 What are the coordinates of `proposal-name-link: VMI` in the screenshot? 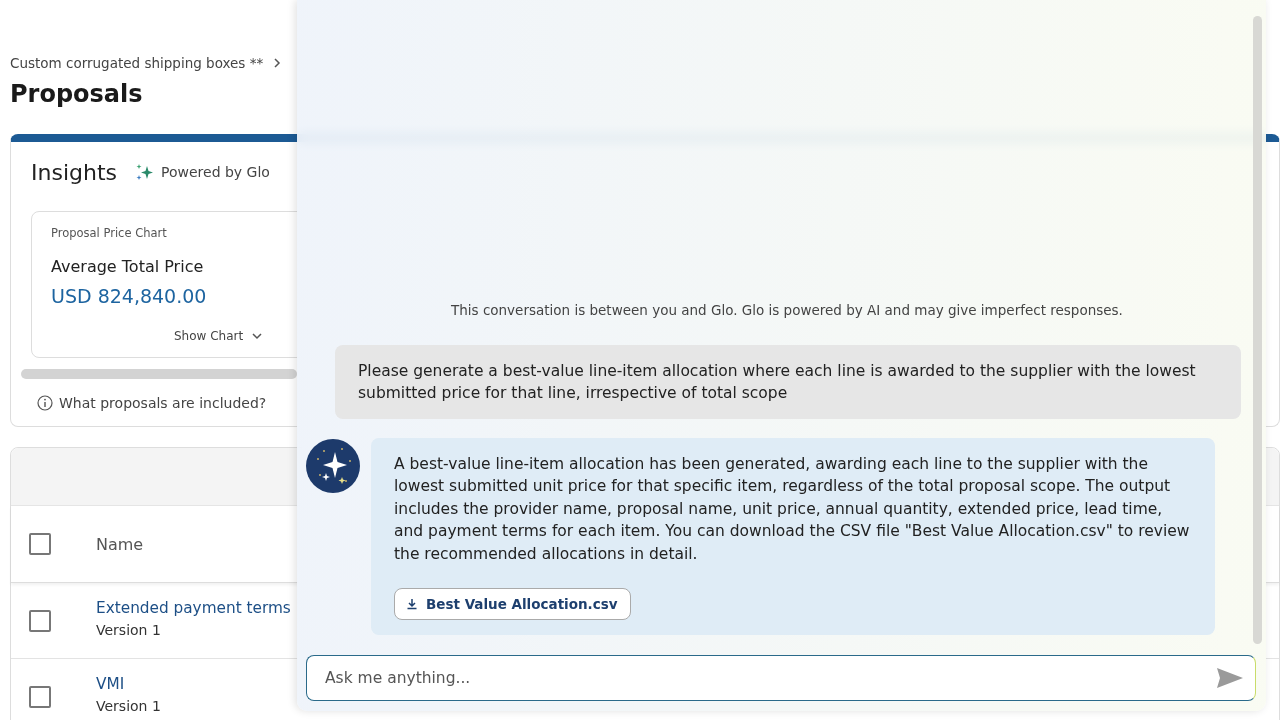 It's located at (110, 684).